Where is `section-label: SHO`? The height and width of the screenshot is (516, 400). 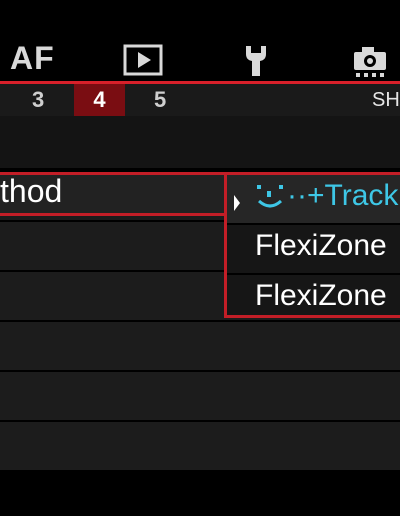
section-label: SHO is located at coordinates (386, 100).